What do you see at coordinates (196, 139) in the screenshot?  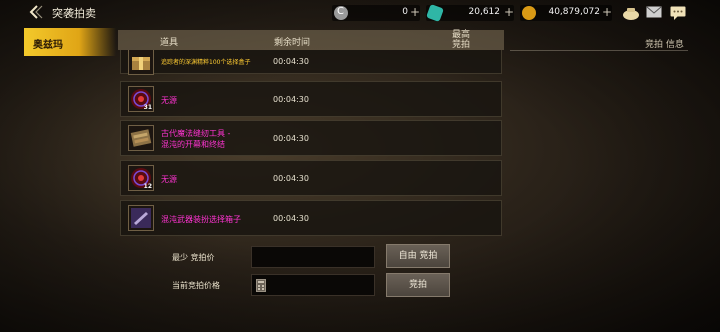 I see `item-name: 古代魔法缝纫工具 - 混沌的开幕和终结` at bounding box center [196, 139].